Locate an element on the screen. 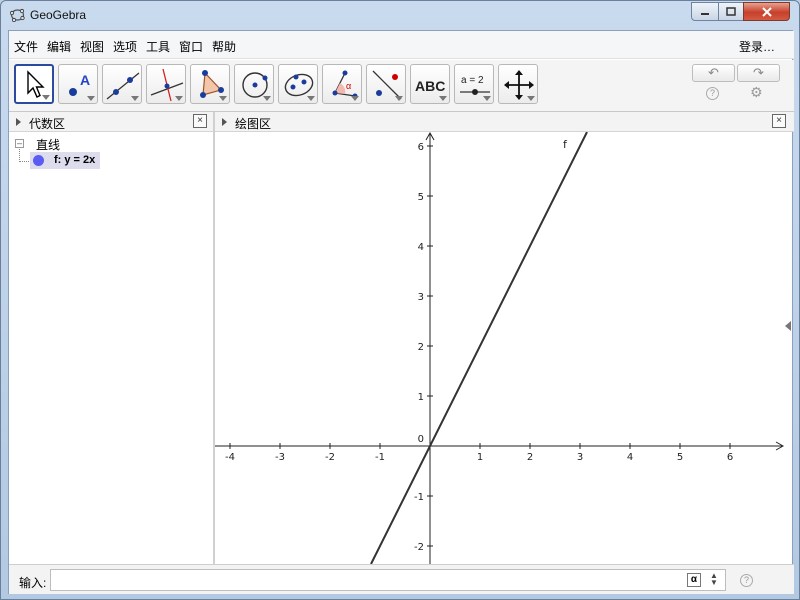 Image resolution: width=800 pixels, height=600 pixels. redo-button: ↷ is located at coordinates (758, 73).